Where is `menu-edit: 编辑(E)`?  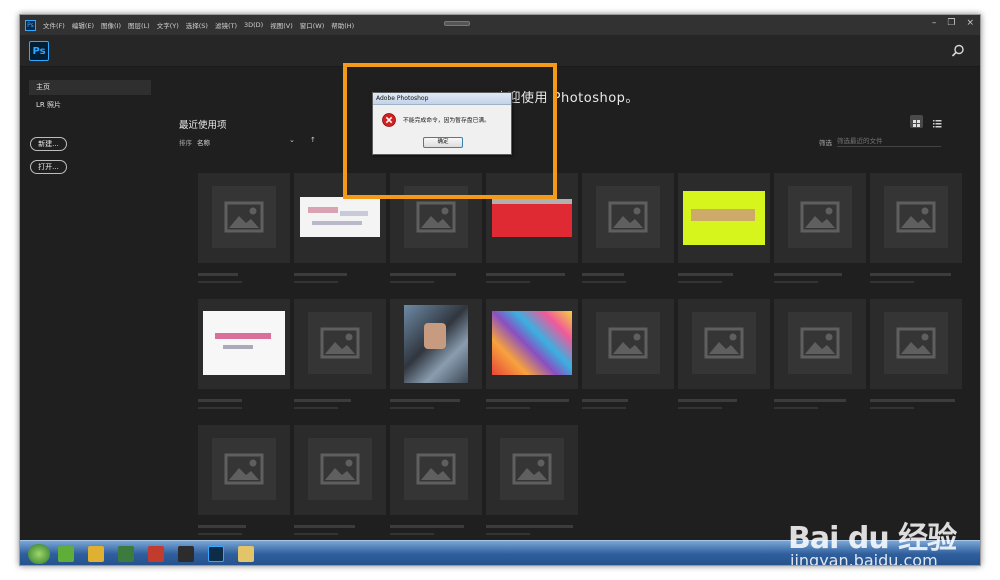 menu-edit: 编辑(E) is located at coordinates (83, 25).